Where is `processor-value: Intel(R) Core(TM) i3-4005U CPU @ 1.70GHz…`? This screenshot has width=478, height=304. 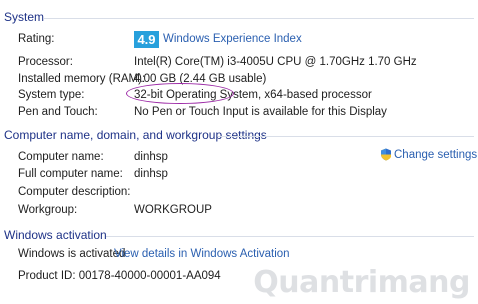
processor-value: Intel(R) Core(TM) i3-4005U CPU @ 1.70GHz… is located at coordinates (275, 62).